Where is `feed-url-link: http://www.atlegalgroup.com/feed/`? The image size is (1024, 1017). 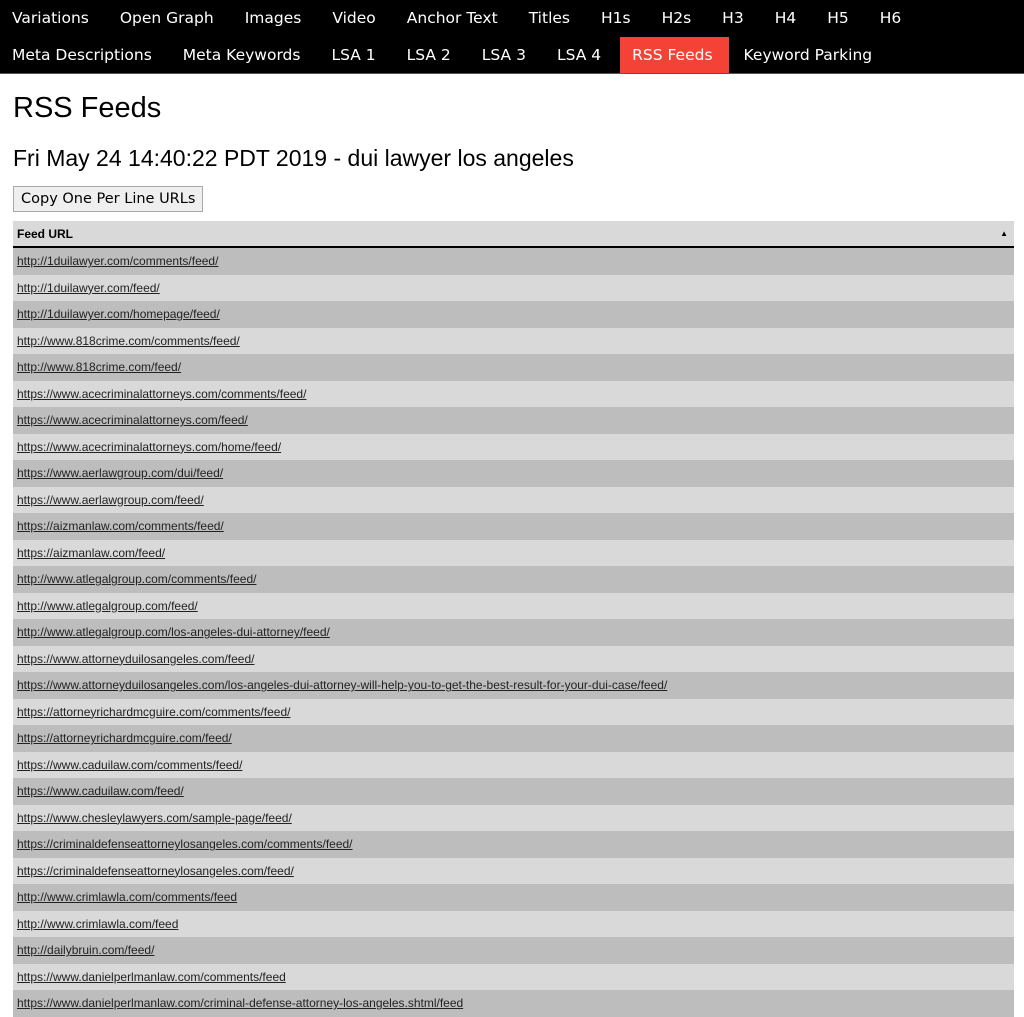
feed-url-link: http://www.atlegalgroup.com/feed/ is located at coordinates (107, 606).